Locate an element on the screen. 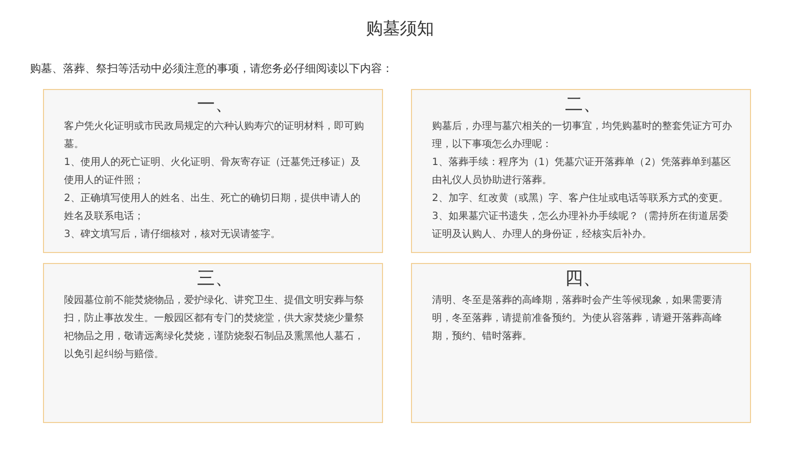  card-text: 2、加字、红改黄（或黑）字、客户住址或电话等联系方式的变更。 is located at coordinates (581, 199).